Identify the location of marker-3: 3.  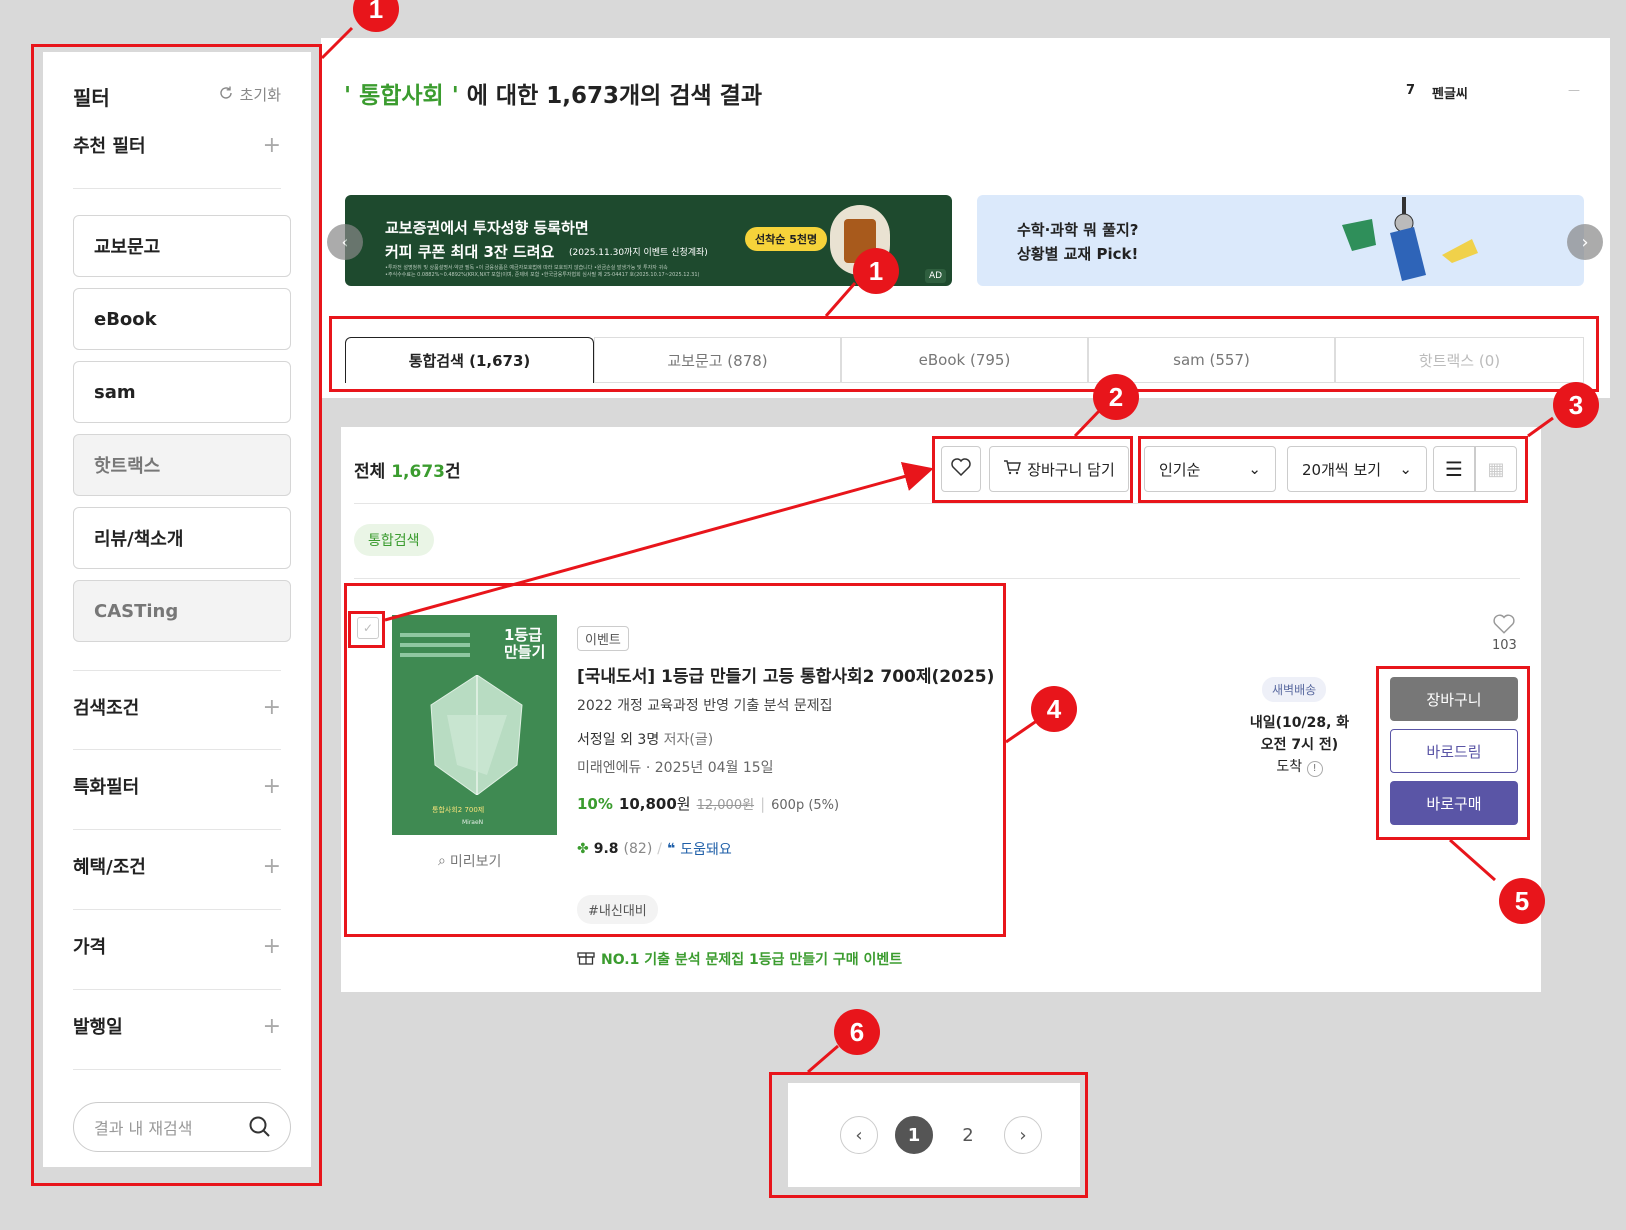
(1576, 405).